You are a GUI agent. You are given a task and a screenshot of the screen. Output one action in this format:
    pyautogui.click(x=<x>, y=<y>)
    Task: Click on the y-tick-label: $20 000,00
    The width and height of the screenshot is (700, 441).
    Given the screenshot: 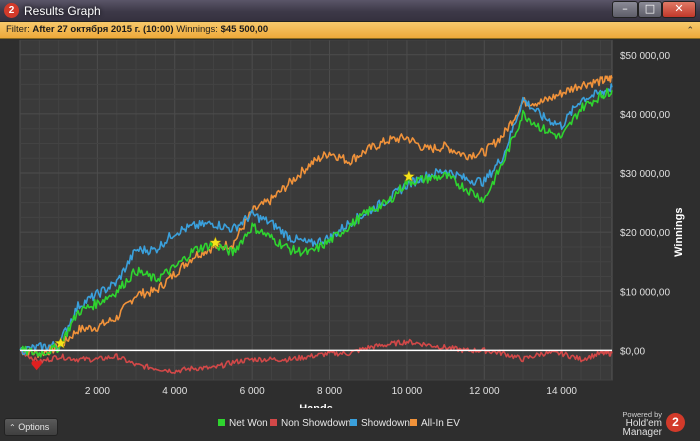 What is the action you would take?
    pyautogui.click(x=645, y=233)
    